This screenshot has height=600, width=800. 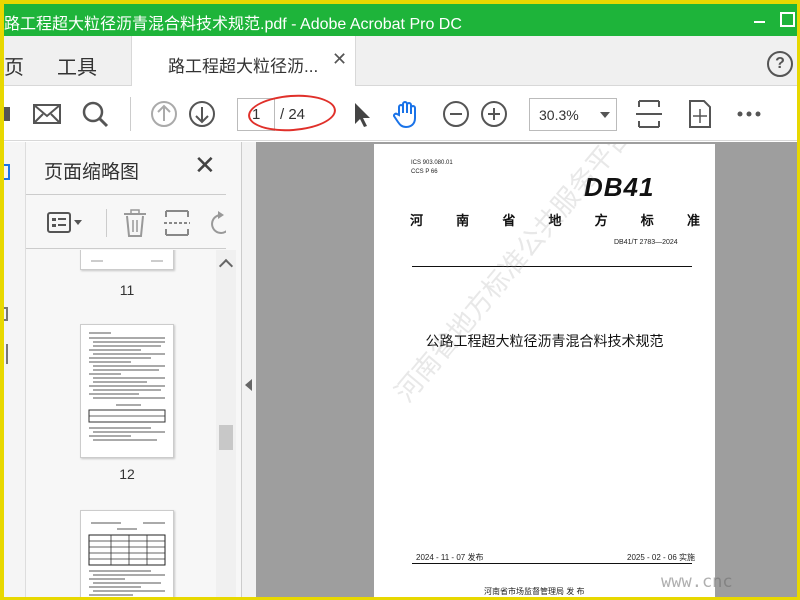 I want to click on chevron-down-icon, so click(x=605, y=115).